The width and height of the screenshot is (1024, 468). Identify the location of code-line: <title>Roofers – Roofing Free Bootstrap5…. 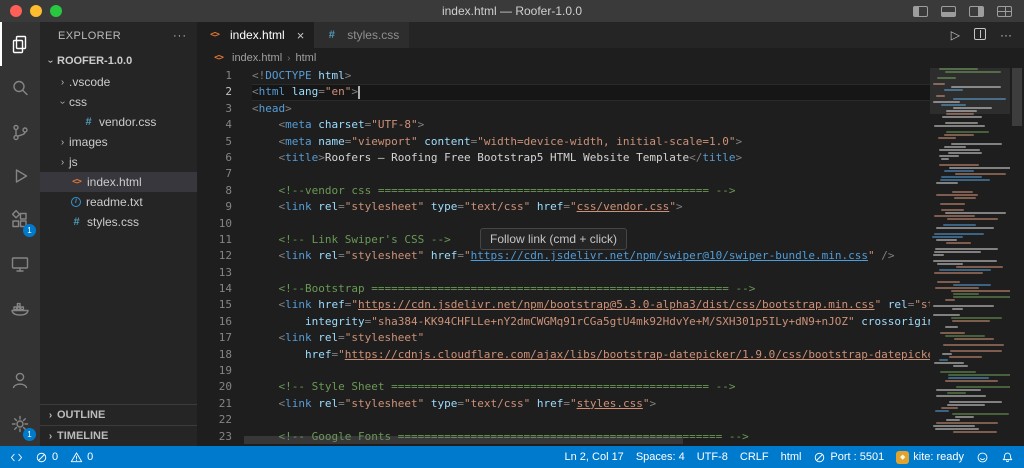
(591, 158).